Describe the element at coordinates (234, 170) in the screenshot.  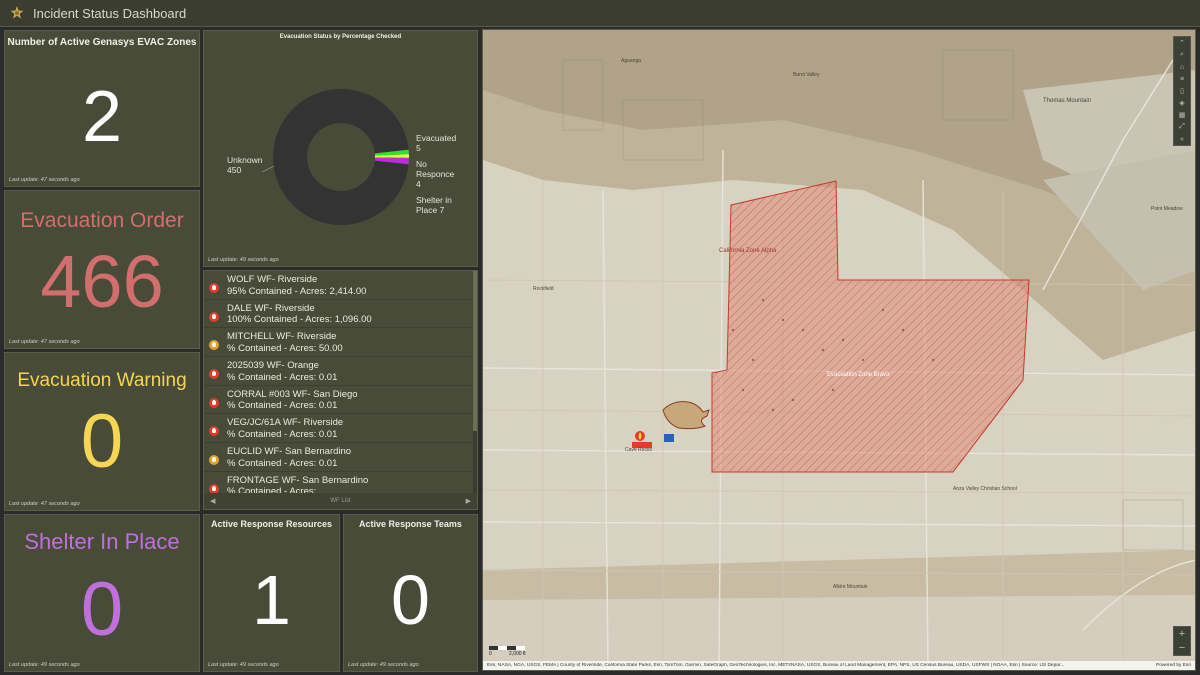
I see `label-unknown-val: 450` at that location.